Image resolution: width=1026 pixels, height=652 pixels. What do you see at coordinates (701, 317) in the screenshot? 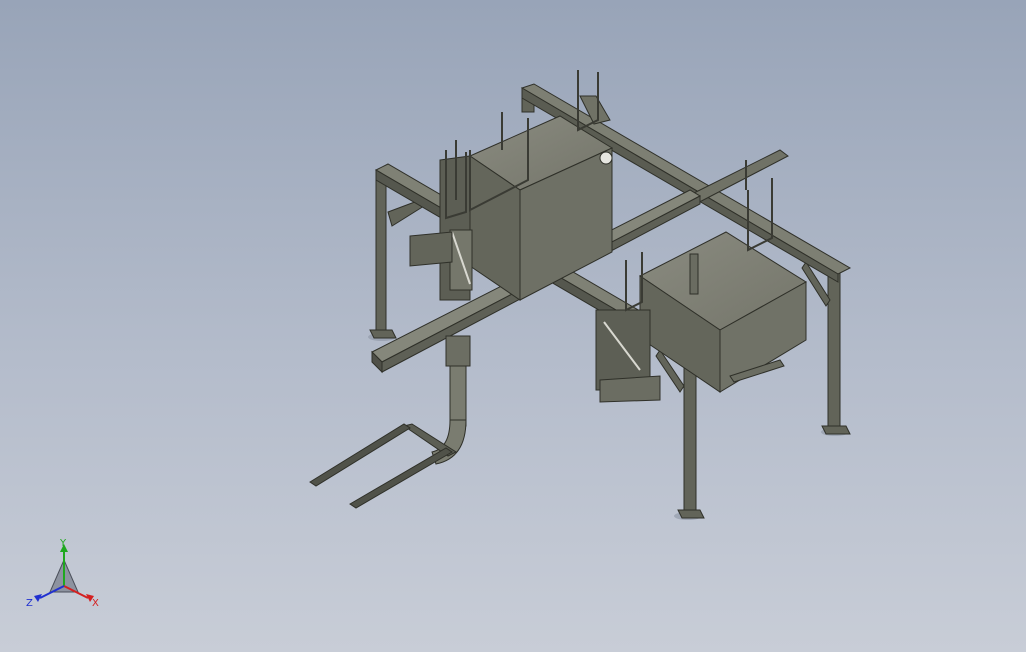
I see `right-tank-unit` at bounding box center [701, 317].